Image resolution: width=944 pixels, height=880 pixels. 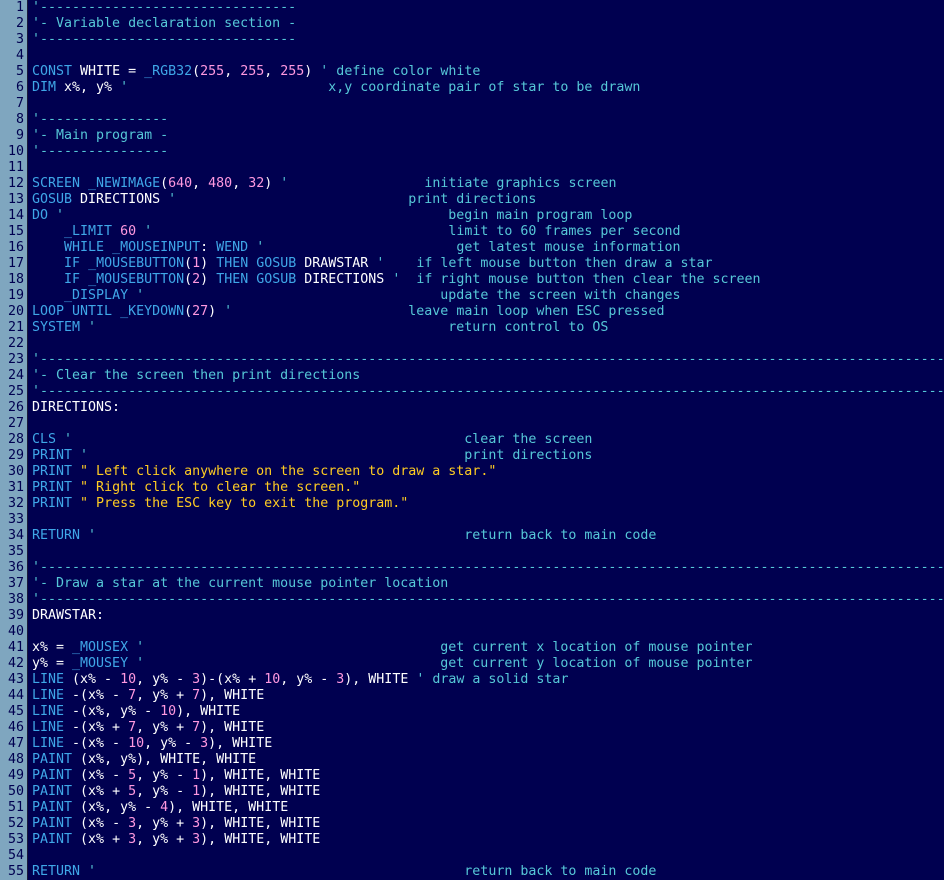 I want to click on code-token: WHITE =, so click(x=112, y=71).